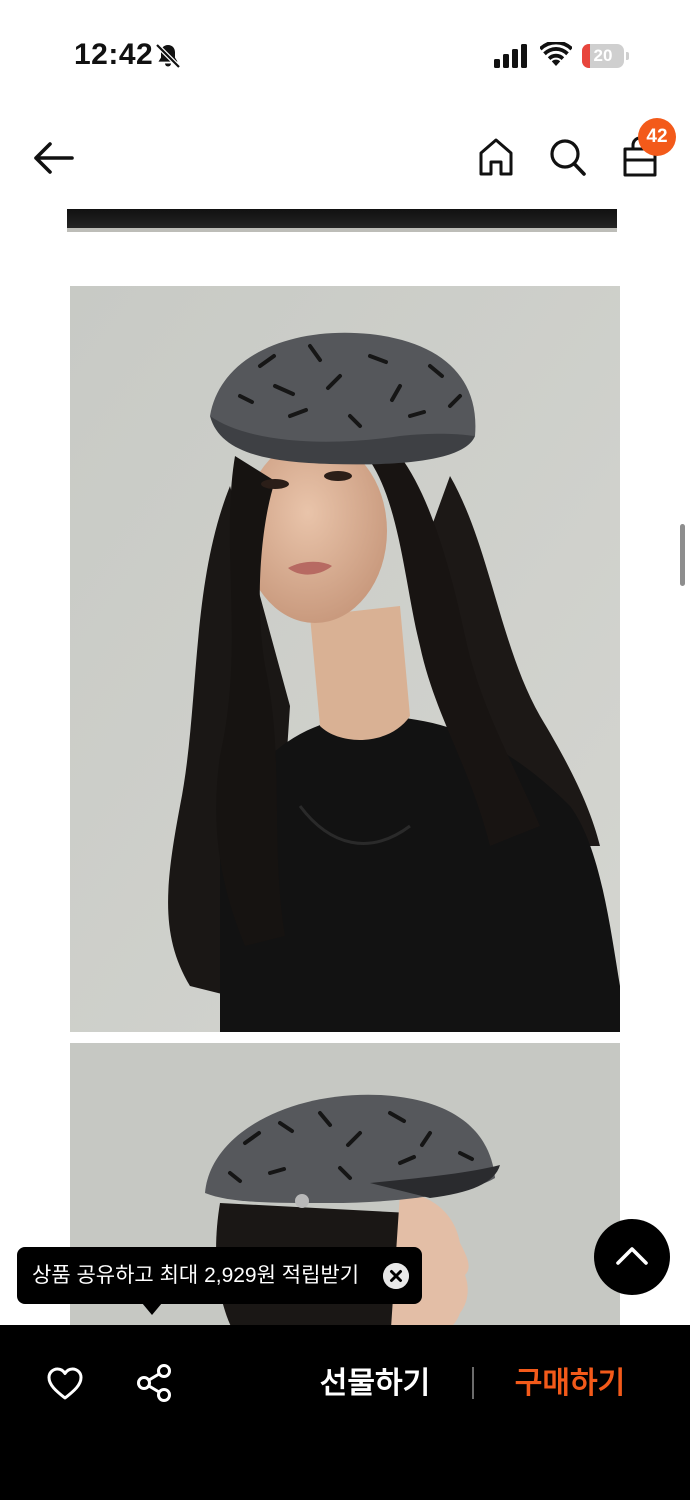 Image resolution: width=690 pixels, height=1500 pixels. Describe the element at coordinates (196, 1275) in the screenshot. I see `tooltip-text: 상품 공유하고 최대 2,929원 적립받기` at that location.